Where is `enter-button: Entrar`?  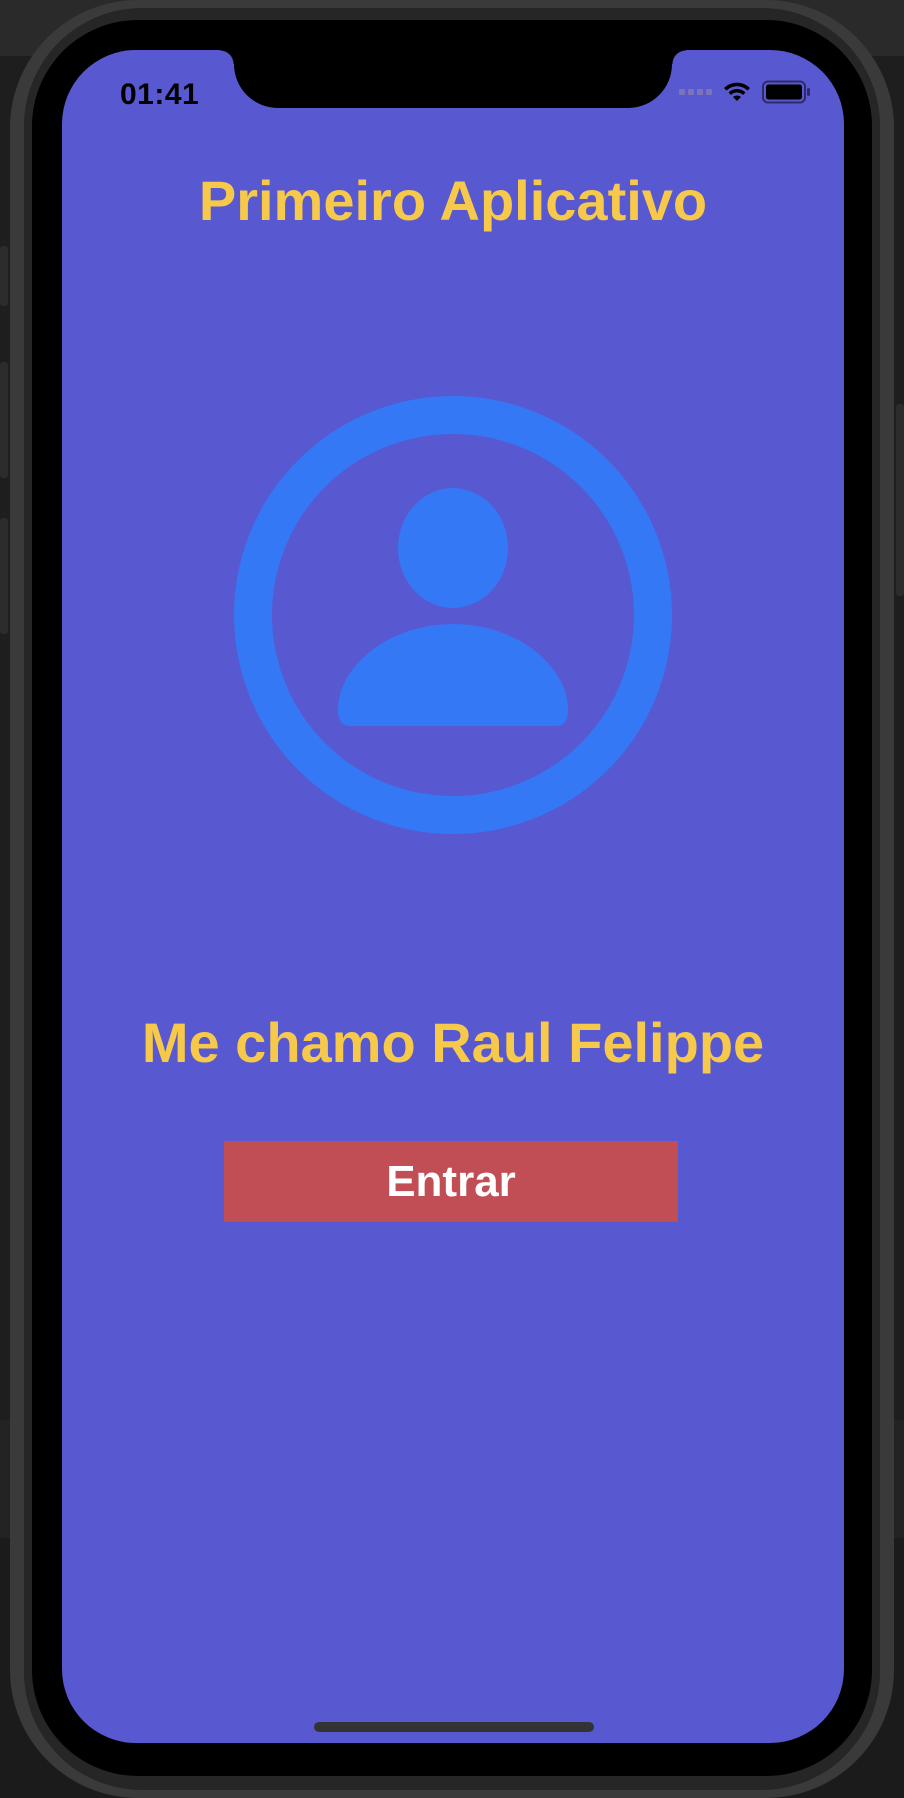
enter-button: Entrar is located at coordinates (451, 1181).